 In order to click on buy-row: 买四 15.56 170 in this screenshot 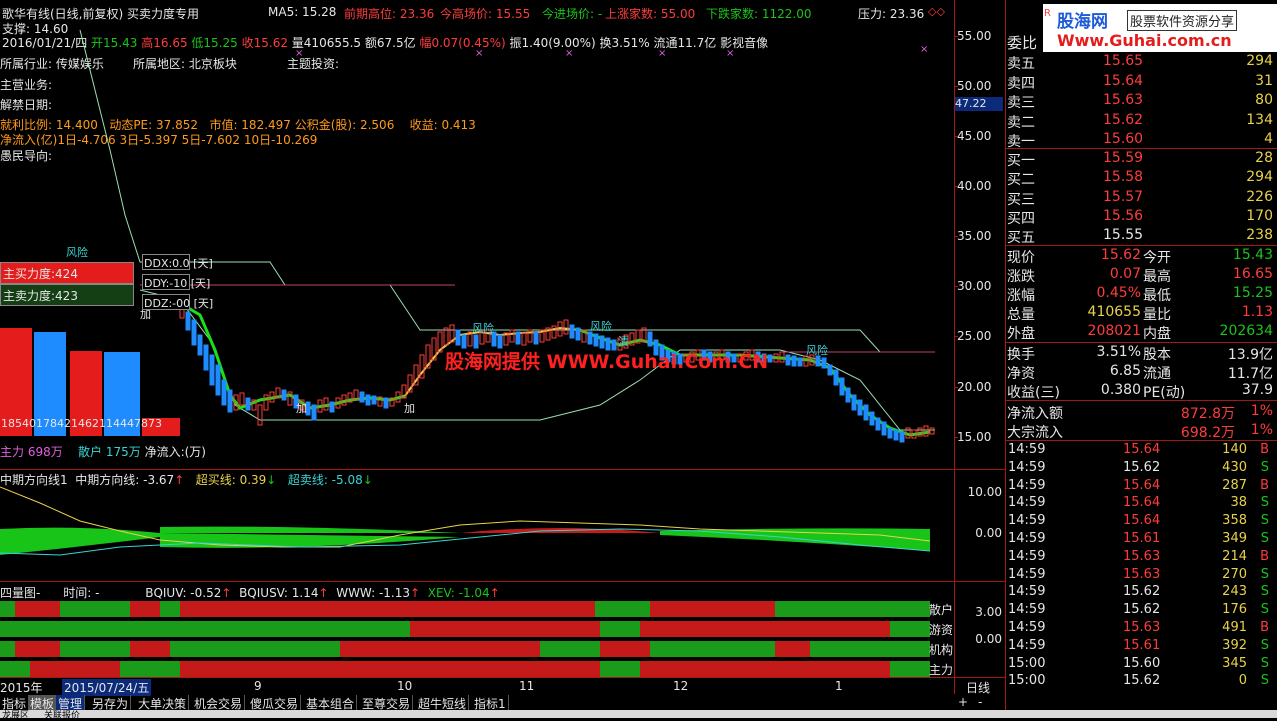, I will do `click(1141, 217)`.